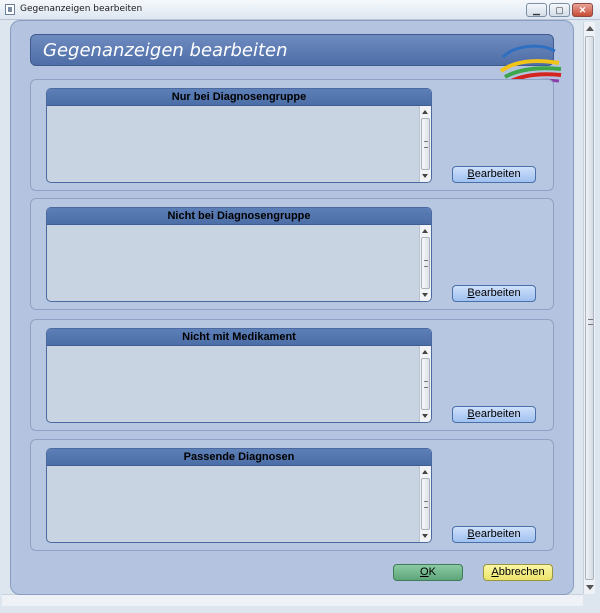 The height and width of the screenshot is (613, 600). What do you see at coordinates (559, 10) in the screenshot?
I see `maximize-button: ▢` at bounding box center [559, 10].